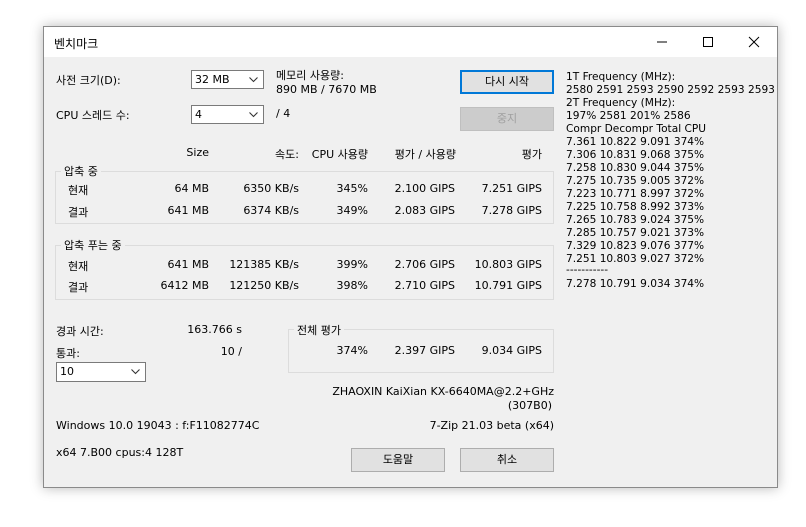  What do you see at coordinates (283, 113) in the screenshot?
I see `threads-total: / 4` at bounding box center [283, 113].